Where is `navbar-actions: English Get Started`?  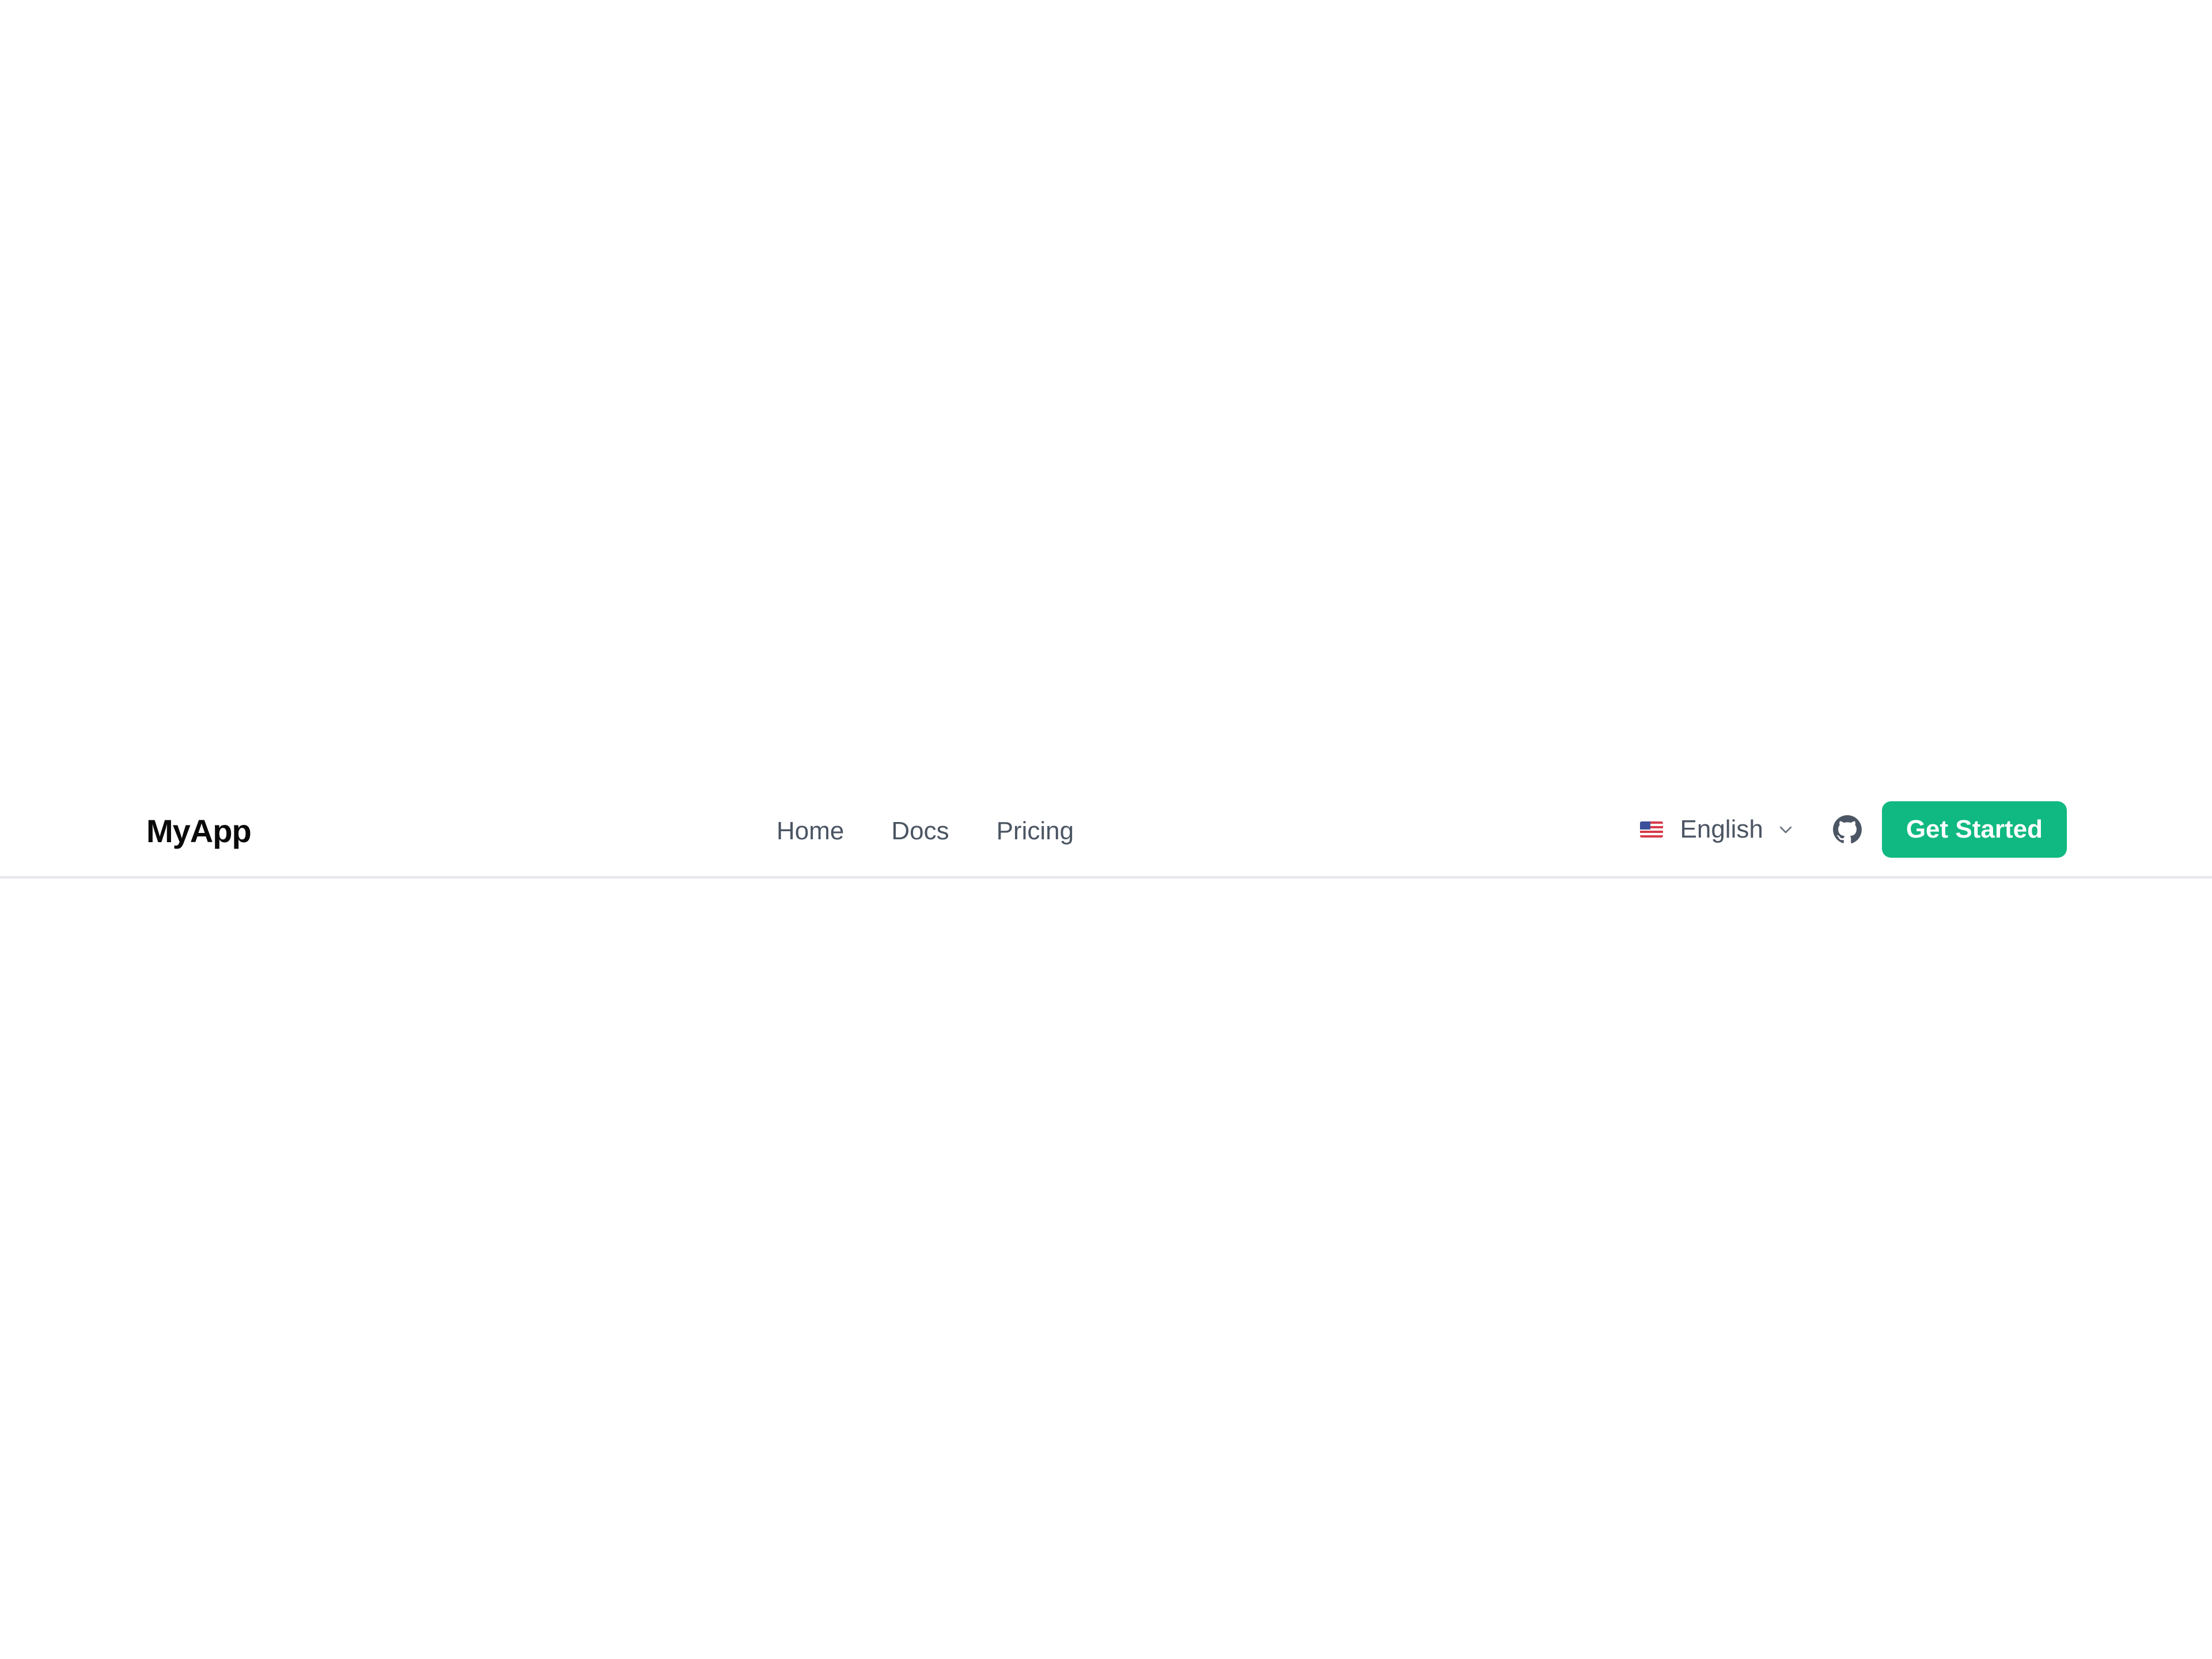
navbar-actions: English Get Started is located at coordinates (1853, 829).